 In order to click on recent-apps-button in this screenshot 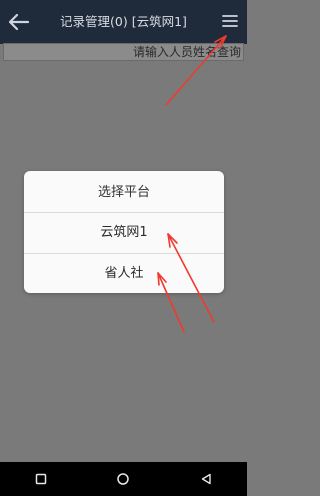, I will do `click(41, 479)`.